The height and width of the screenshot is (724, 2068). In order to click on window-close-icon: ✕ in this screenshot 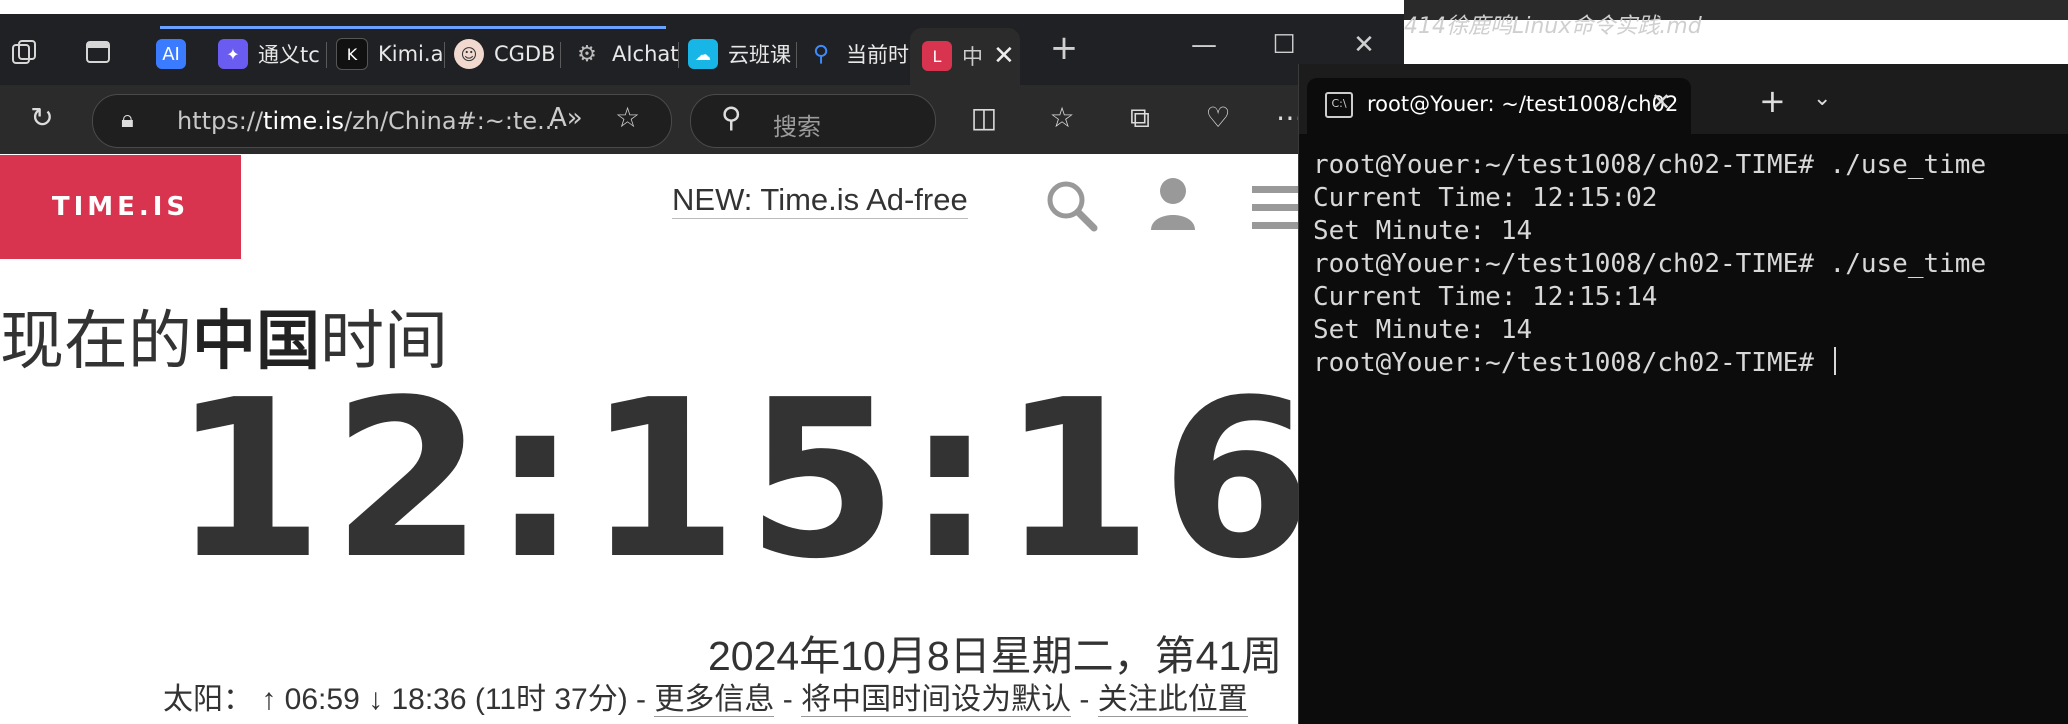, I will do `click(1364, 45)`.